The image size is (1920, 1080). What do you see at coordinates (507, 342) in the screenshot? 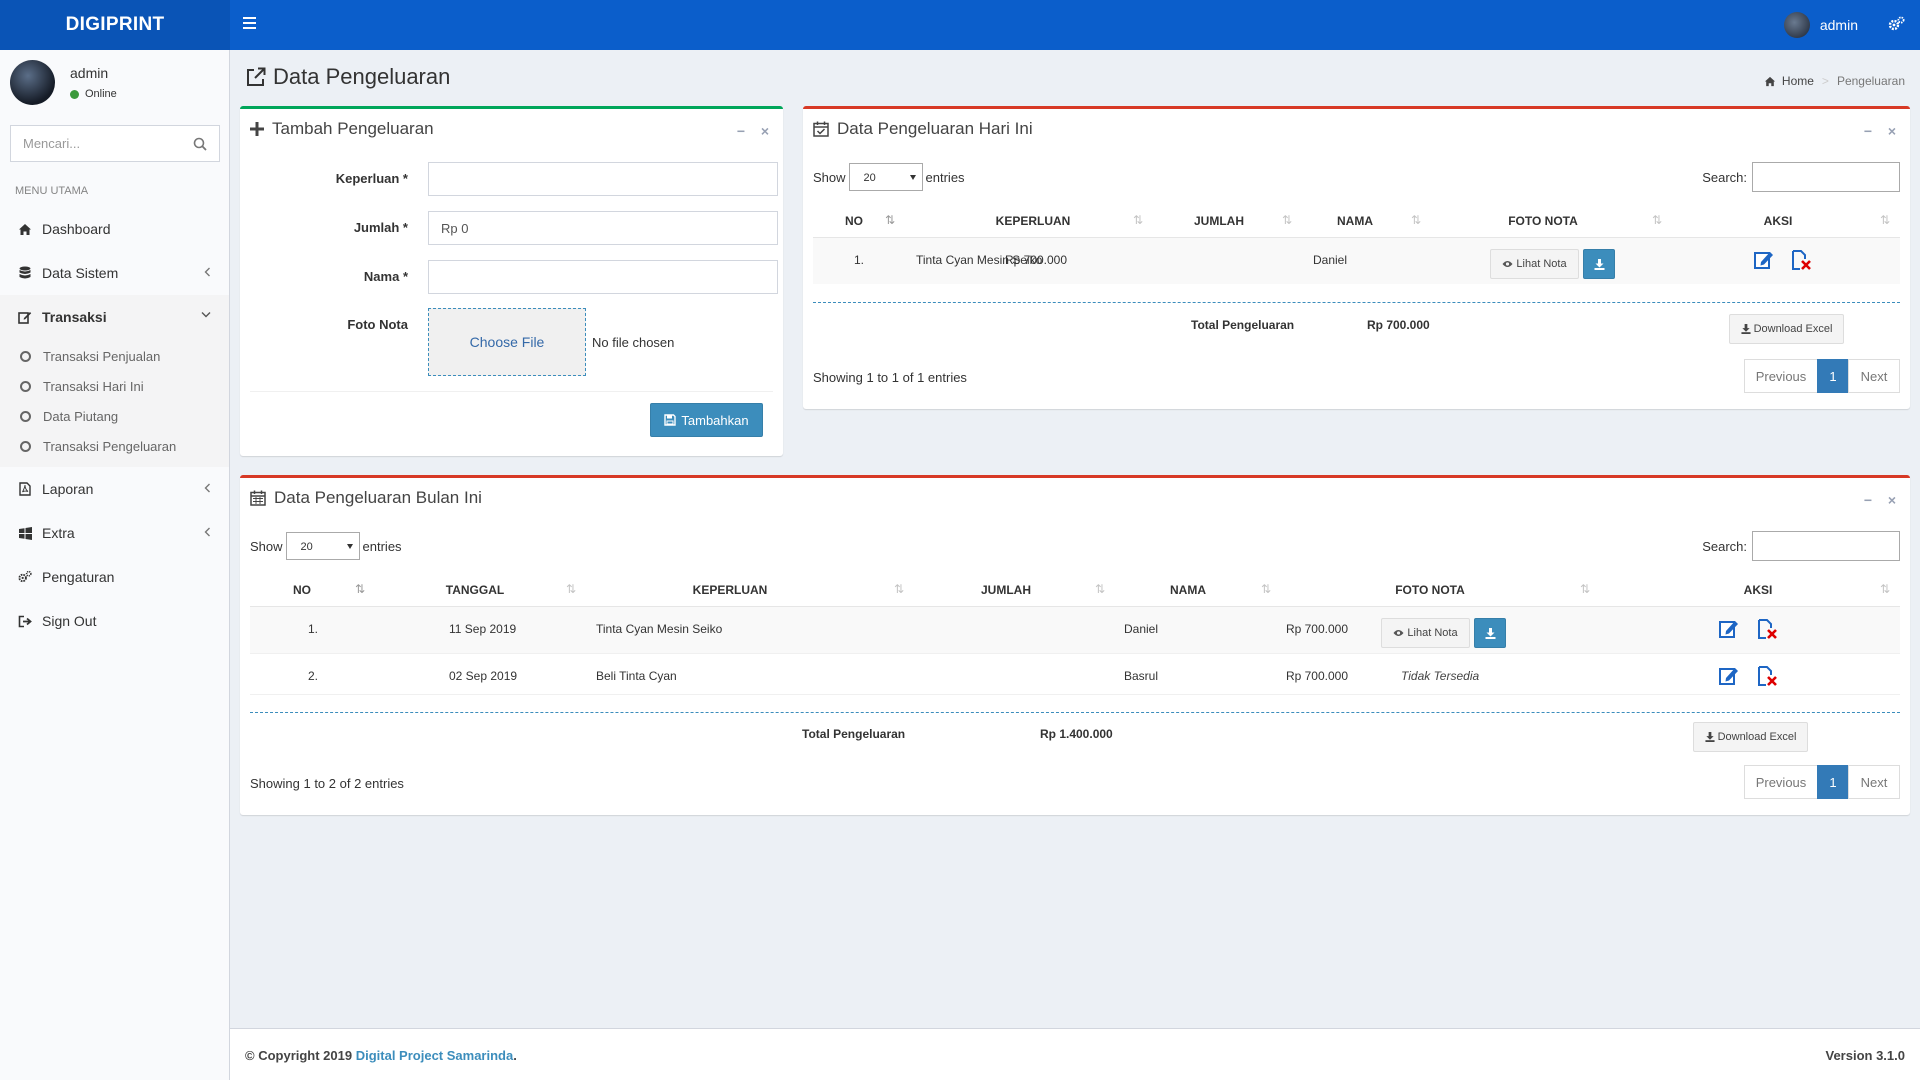
I see `choose-file-button: Choose File` at bounding box center [507, 342].